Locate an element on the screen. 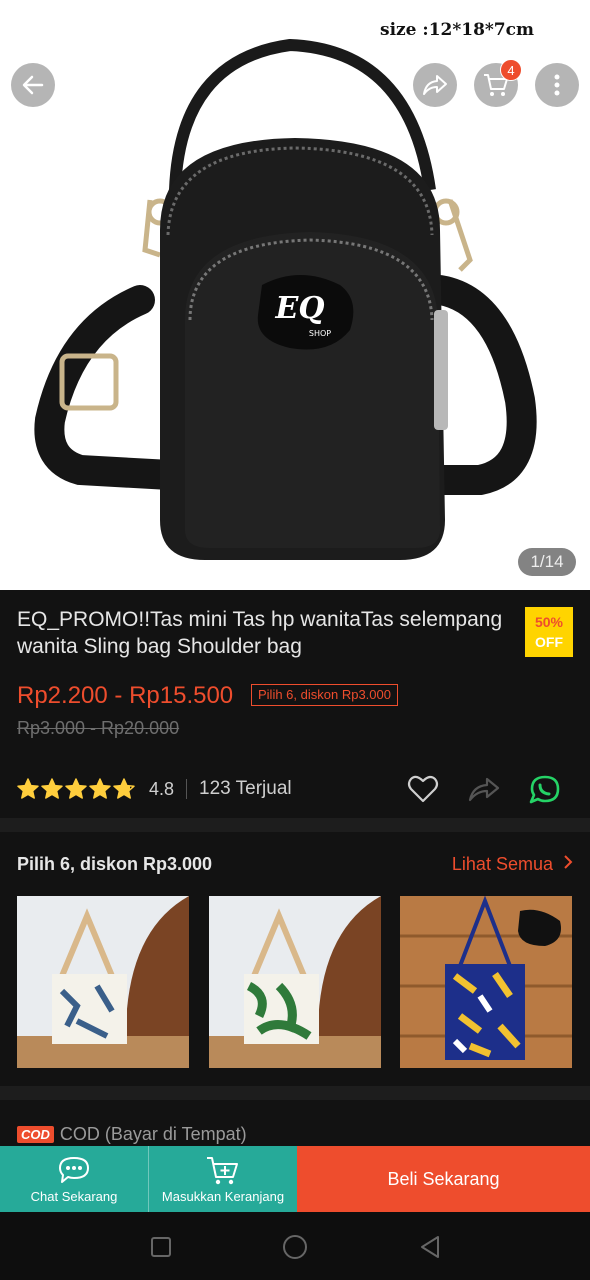  size-label: size :12*18*7cm is located at coordinates (457, 30).